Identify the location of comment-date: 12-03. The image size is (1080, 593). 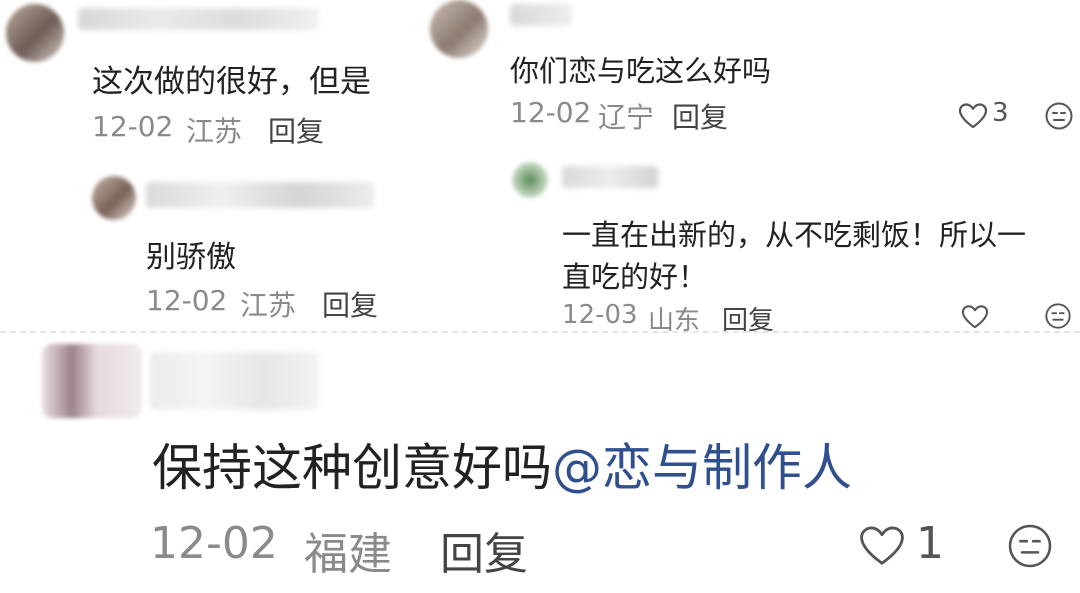
(600, 315).